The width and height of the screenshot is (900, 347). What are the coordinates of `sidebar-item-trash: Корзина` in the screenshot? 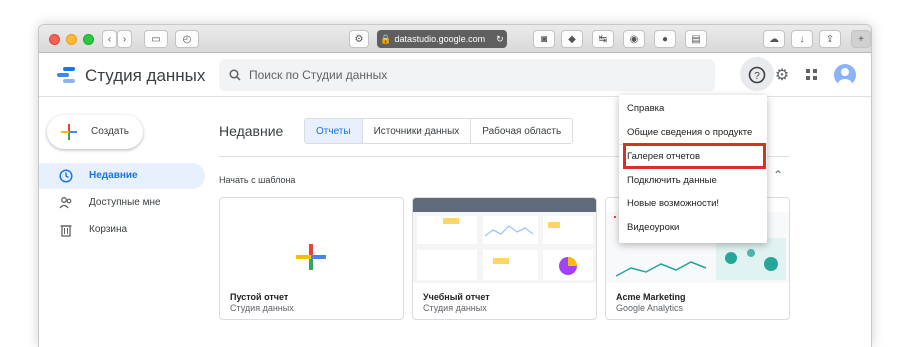 It's located at (122, 230).